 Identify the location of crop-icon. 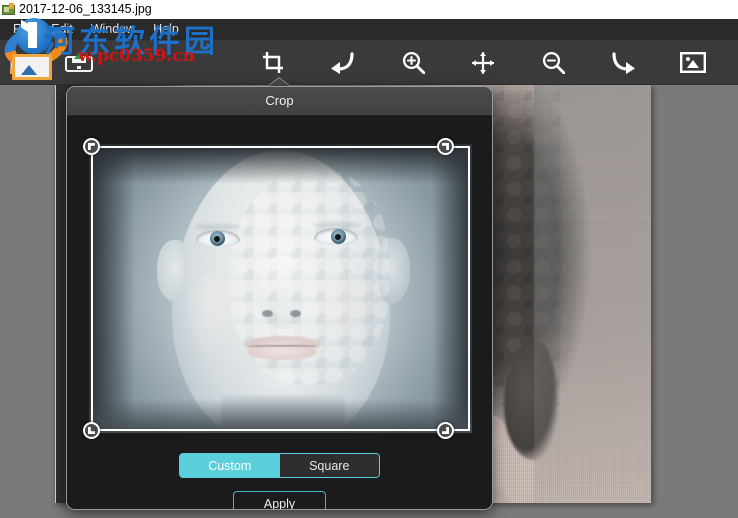
(273, 63).